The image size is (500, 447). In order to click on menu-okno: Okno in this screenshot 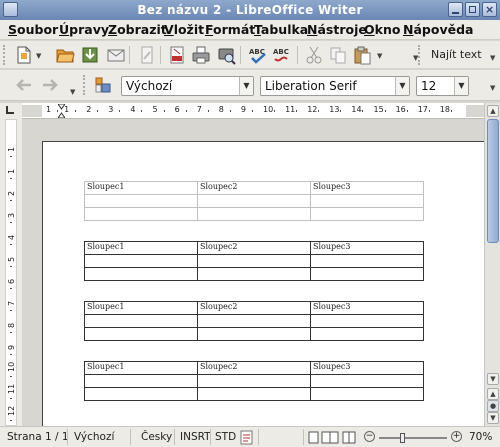, I will do `click(382, 29)`.